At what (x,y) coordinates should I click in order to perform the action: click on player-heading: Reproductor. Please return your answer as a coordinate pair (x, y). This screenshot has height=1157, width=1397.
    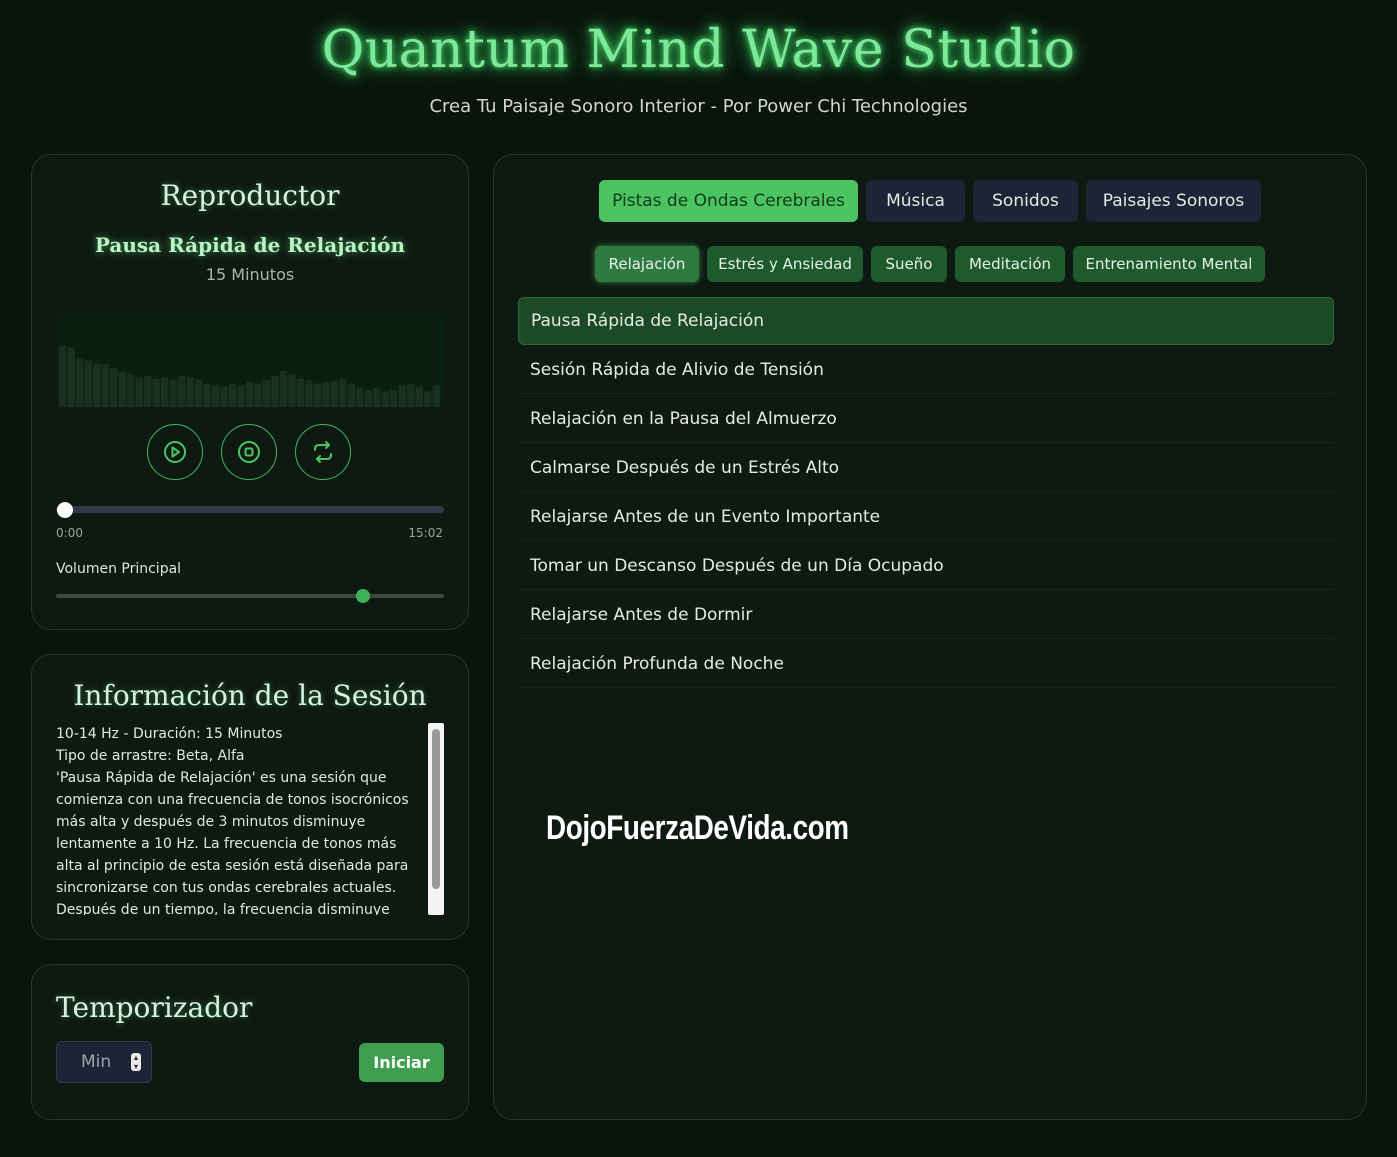
    Looking at the image, I should click on (250, 195).